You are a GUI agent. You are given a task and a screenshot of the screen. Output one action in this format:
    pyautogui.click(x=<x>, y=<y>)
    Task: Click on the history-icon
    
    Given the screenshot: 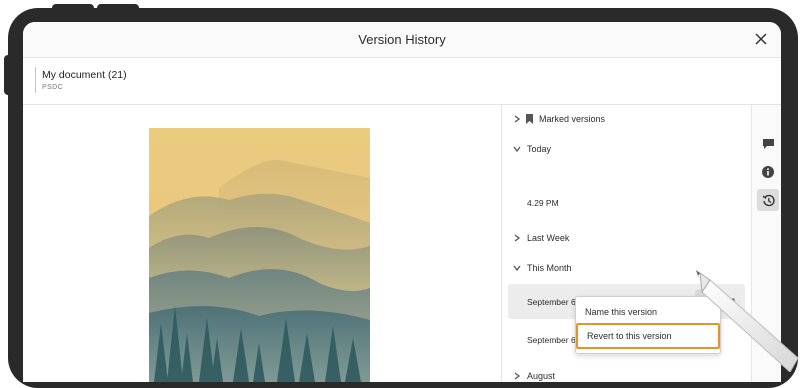 What is the action you would take?
    pyautogui.click(x=768, y=200)
    